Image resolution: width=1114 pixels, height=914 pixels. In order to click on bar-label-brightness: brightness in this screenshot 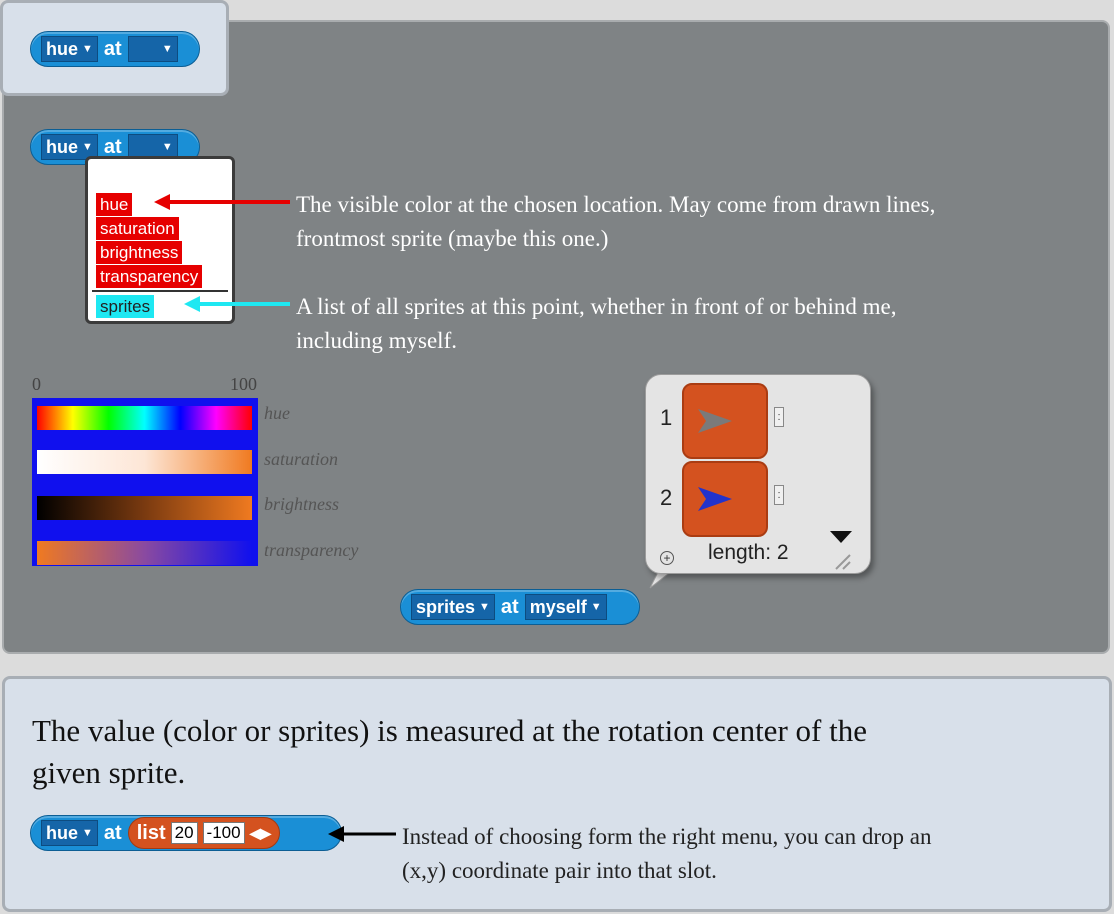, I will do `click(302, 504)`.